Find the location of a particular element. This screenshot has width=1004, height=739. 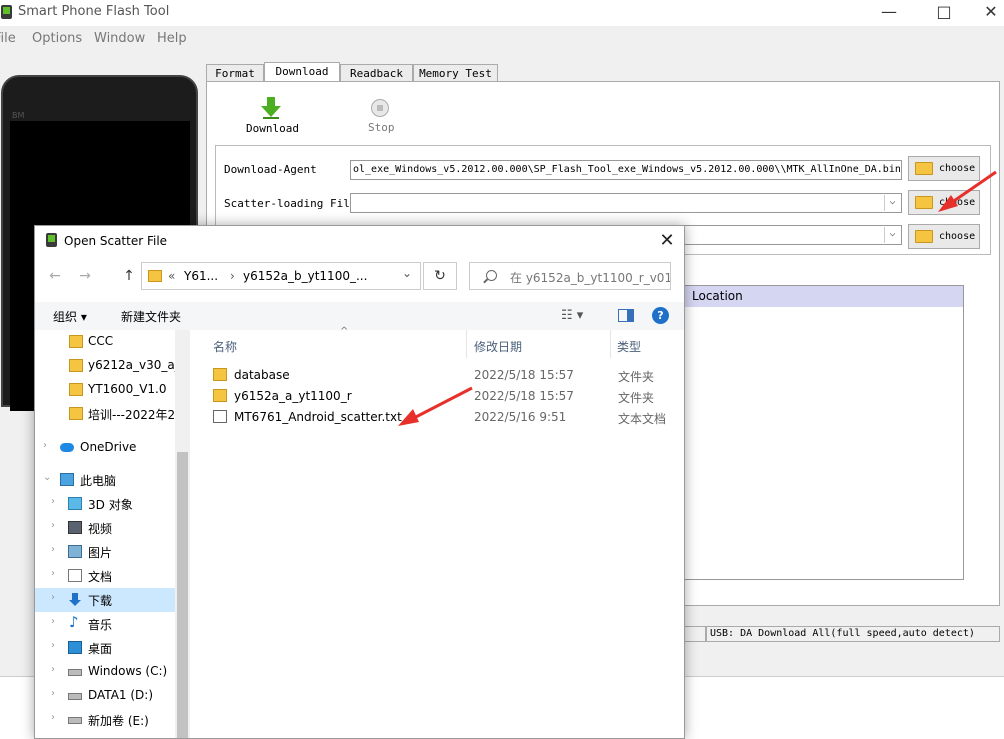

tab-format: Format is located at coordinates (235, 73).